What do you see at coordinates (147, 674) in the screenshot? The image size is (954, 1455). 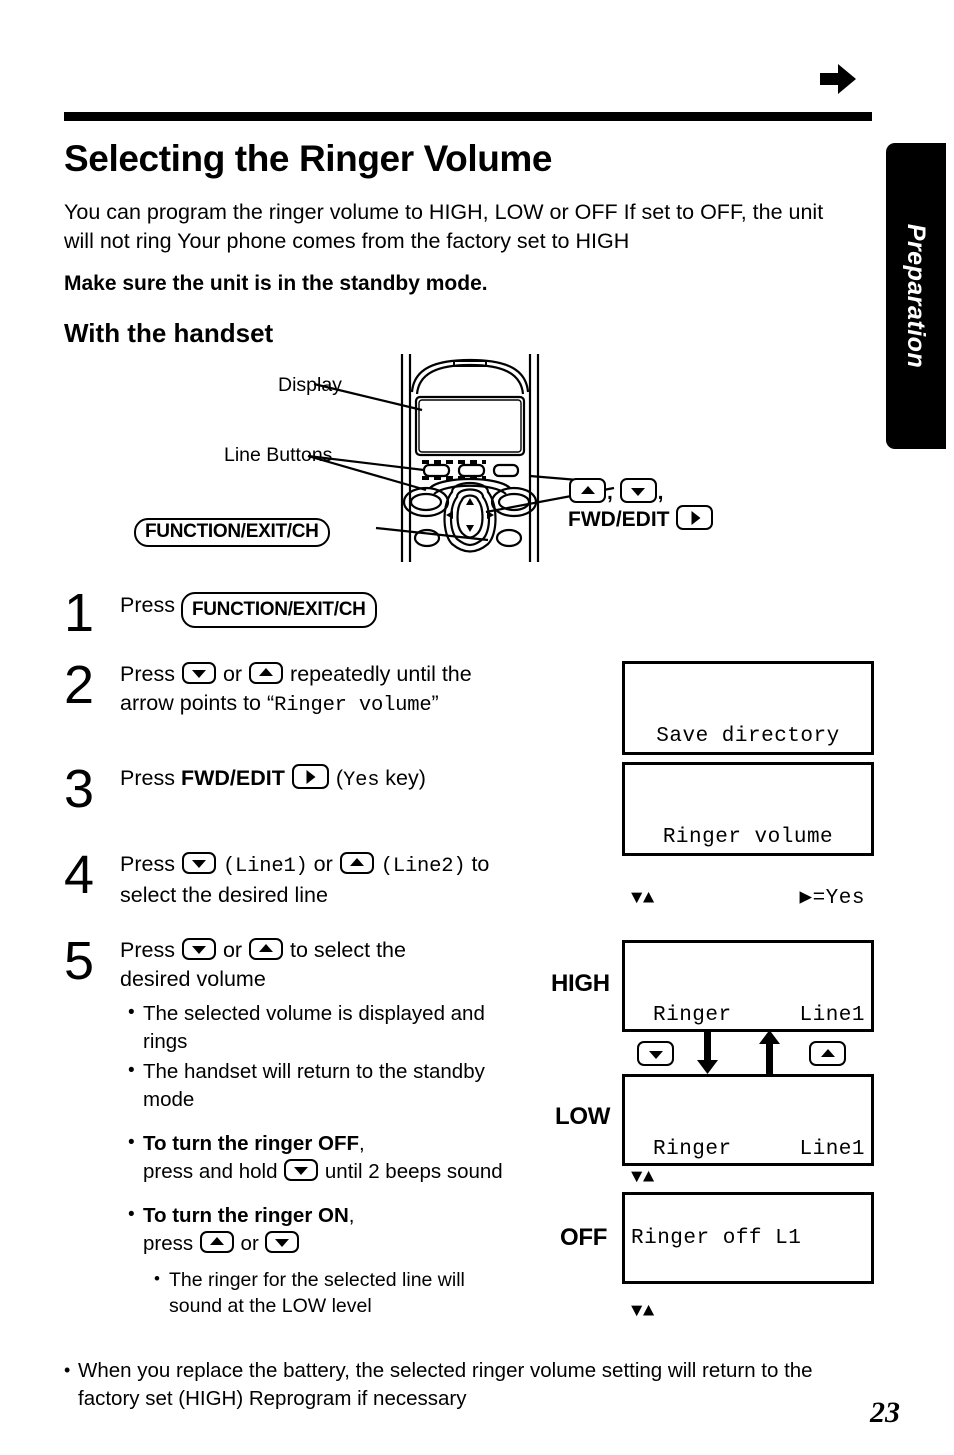 I see `step-2-text-a: Press` at bounding box center [147, 674].